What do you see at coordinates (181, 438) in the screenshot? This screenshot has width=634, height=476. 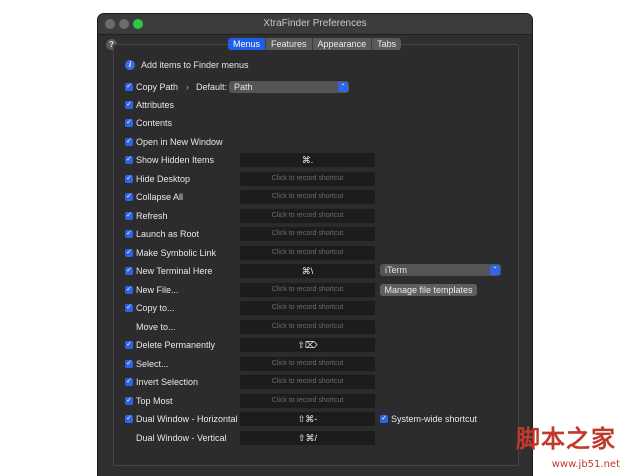 I see `dual-window-vertical-label: Dual Window - Vertical` at bounding box center [181, 438].